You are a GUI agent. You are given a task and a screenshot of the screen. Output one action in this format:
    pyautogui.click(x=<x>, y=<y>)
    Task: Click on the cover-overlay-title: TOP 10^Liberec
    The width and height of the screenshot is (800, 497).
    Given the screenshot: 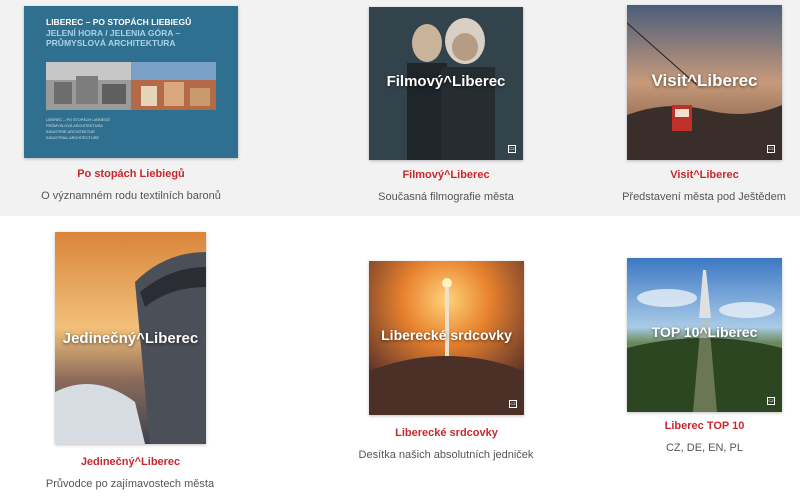 What is the action you would take?
    pyautogui.click(x=704, y=332)
    